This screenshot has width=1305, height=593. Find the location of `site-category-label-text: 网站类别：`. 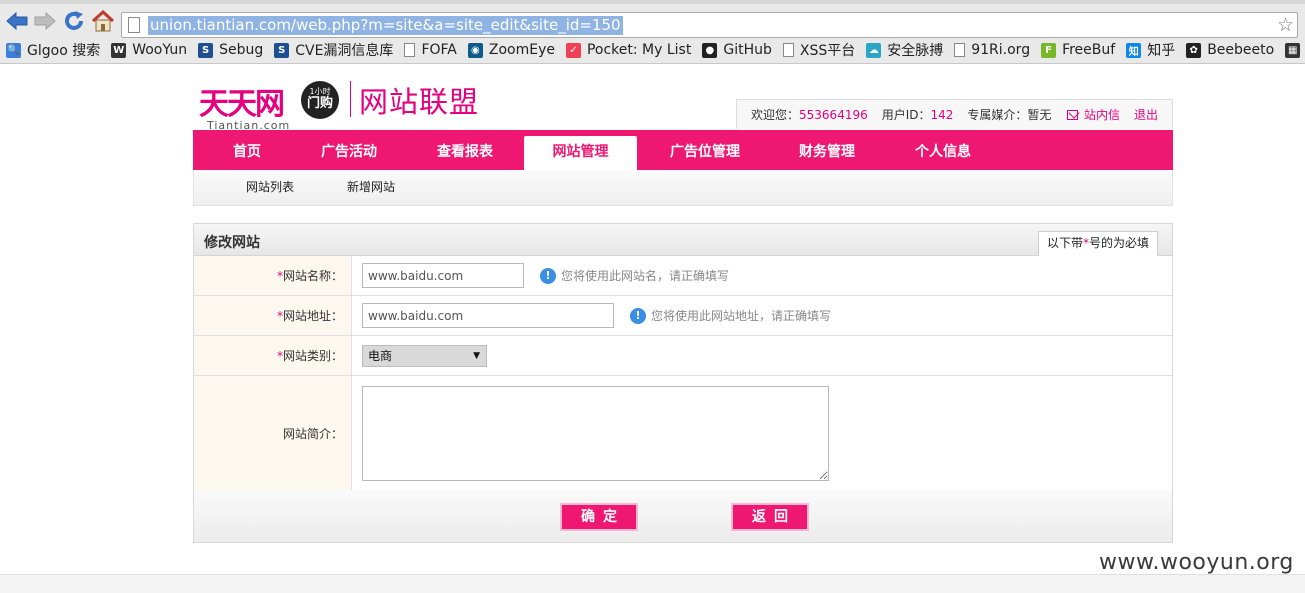

site-category-label-text: 网站类别： is located at coordinates (312, 356).